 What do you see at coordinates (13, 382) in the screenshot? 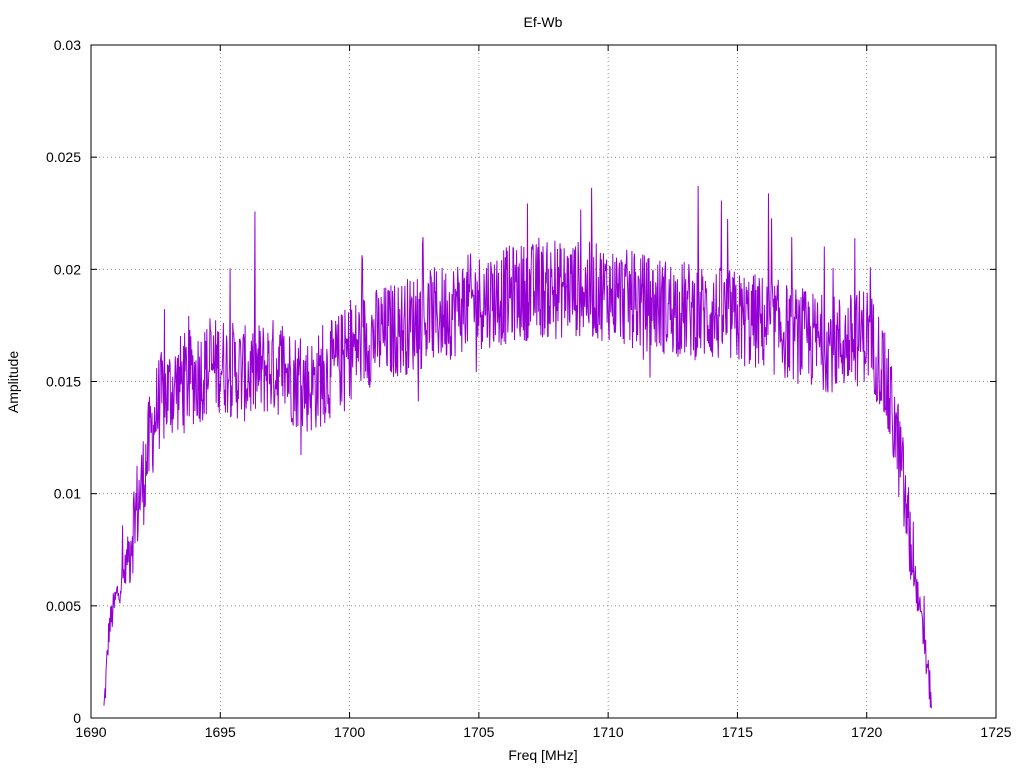
I see `y-axis-label: Amplitude` at bounding box center [13, 382].